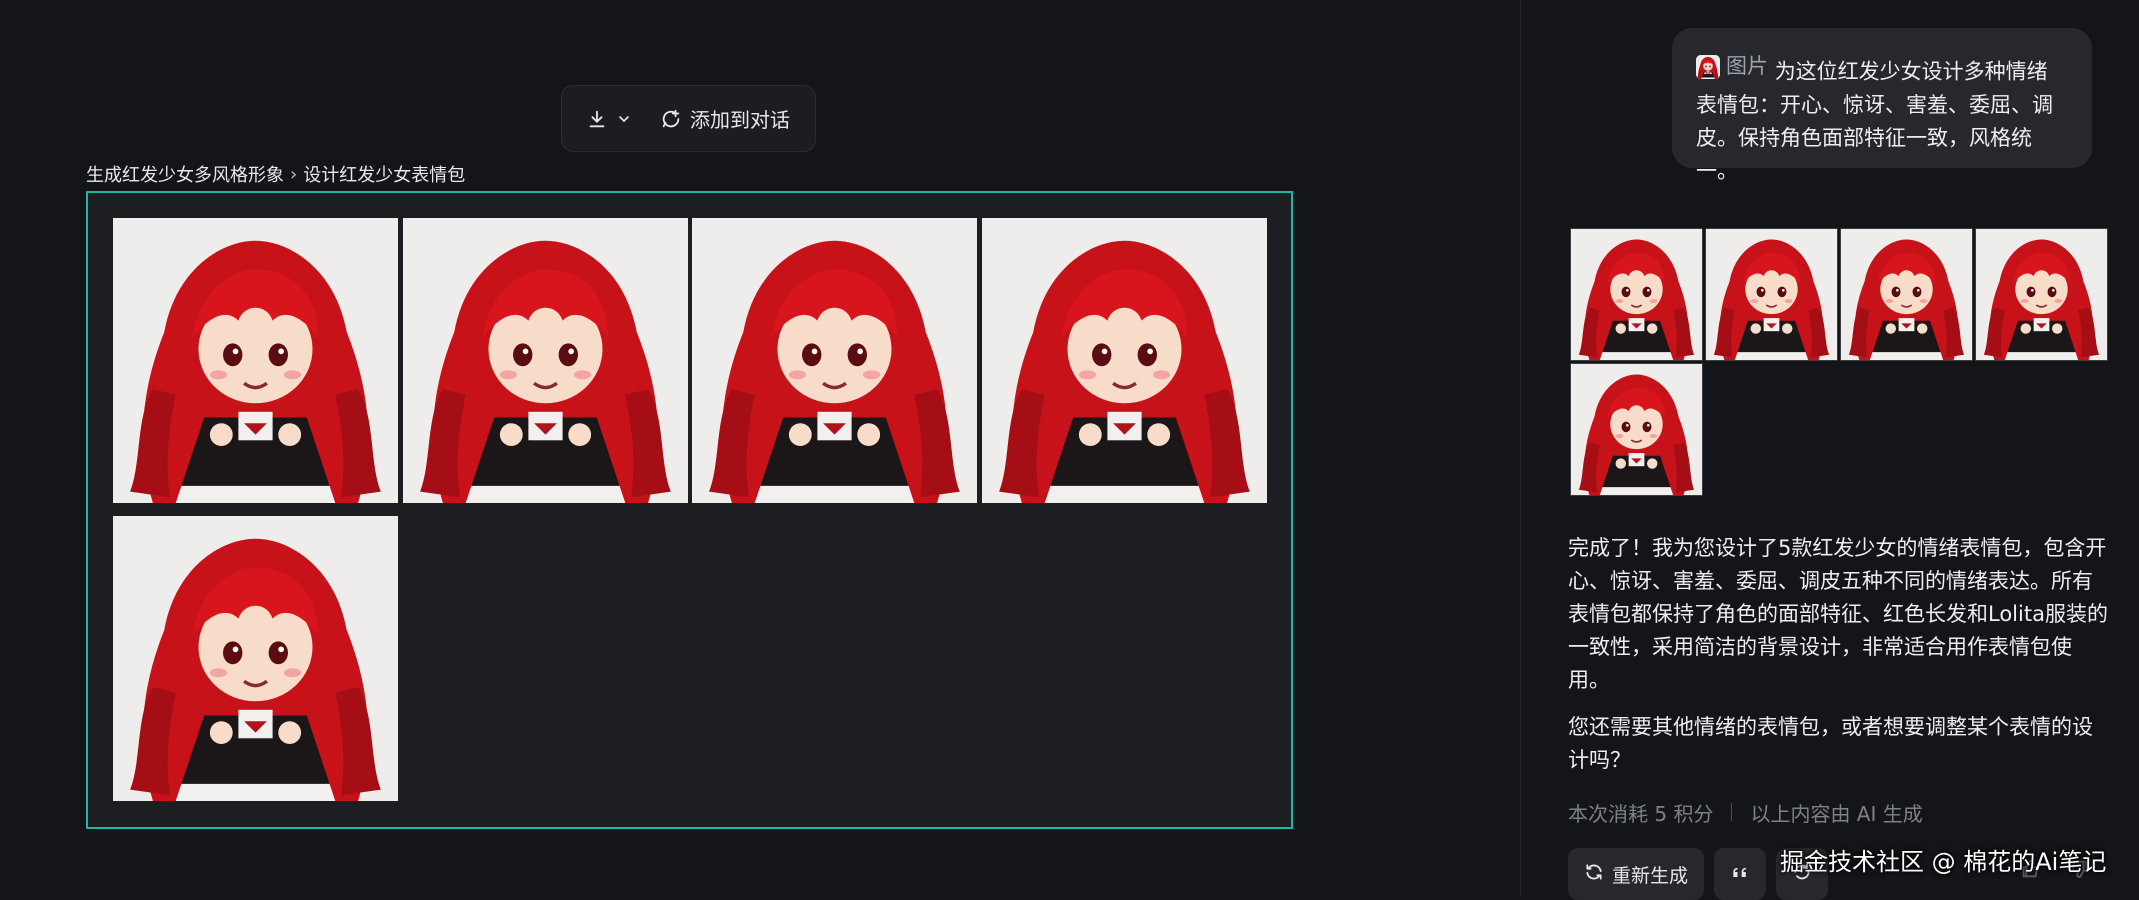 This screenshot has width=2139, height=900. I want to click on quote-icon, so click(1740, 874).